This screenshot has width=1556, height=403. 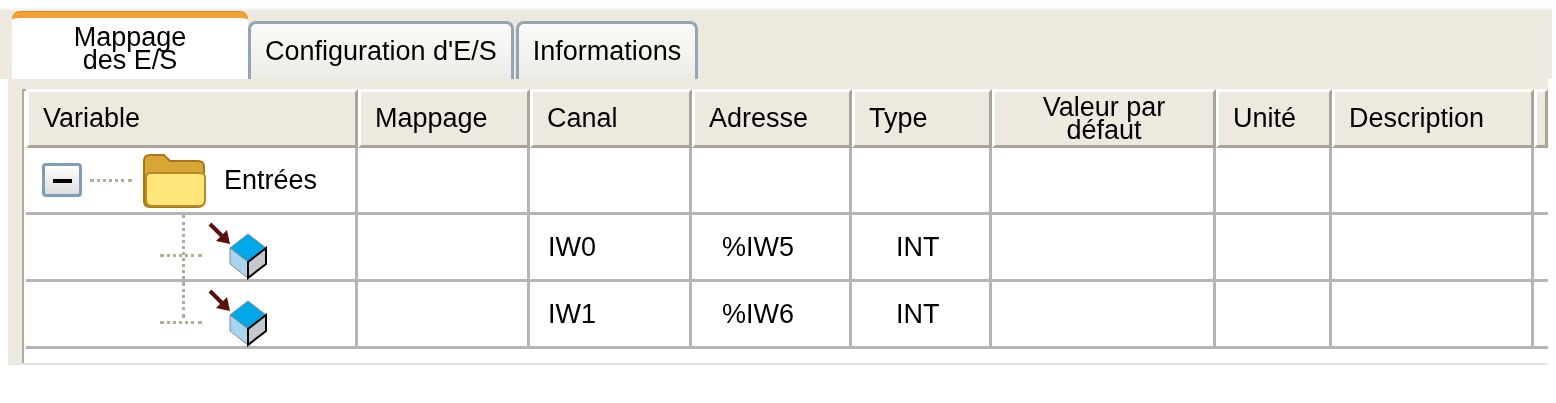 I want to click on table-cell: IW1, so click(x=611, y=315).